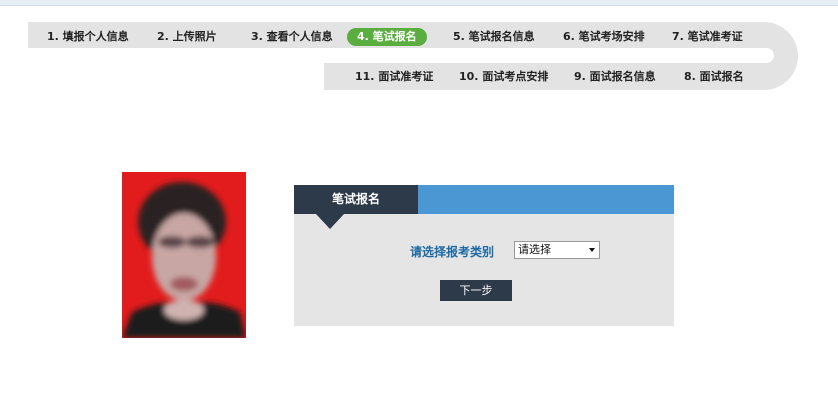 Image resolution: width=838 pixels, height=400 pixels. Describe the element at coordinates (452, 252) in the screenshot. I see `exam-category-label: 请选择报考类别` at that location.